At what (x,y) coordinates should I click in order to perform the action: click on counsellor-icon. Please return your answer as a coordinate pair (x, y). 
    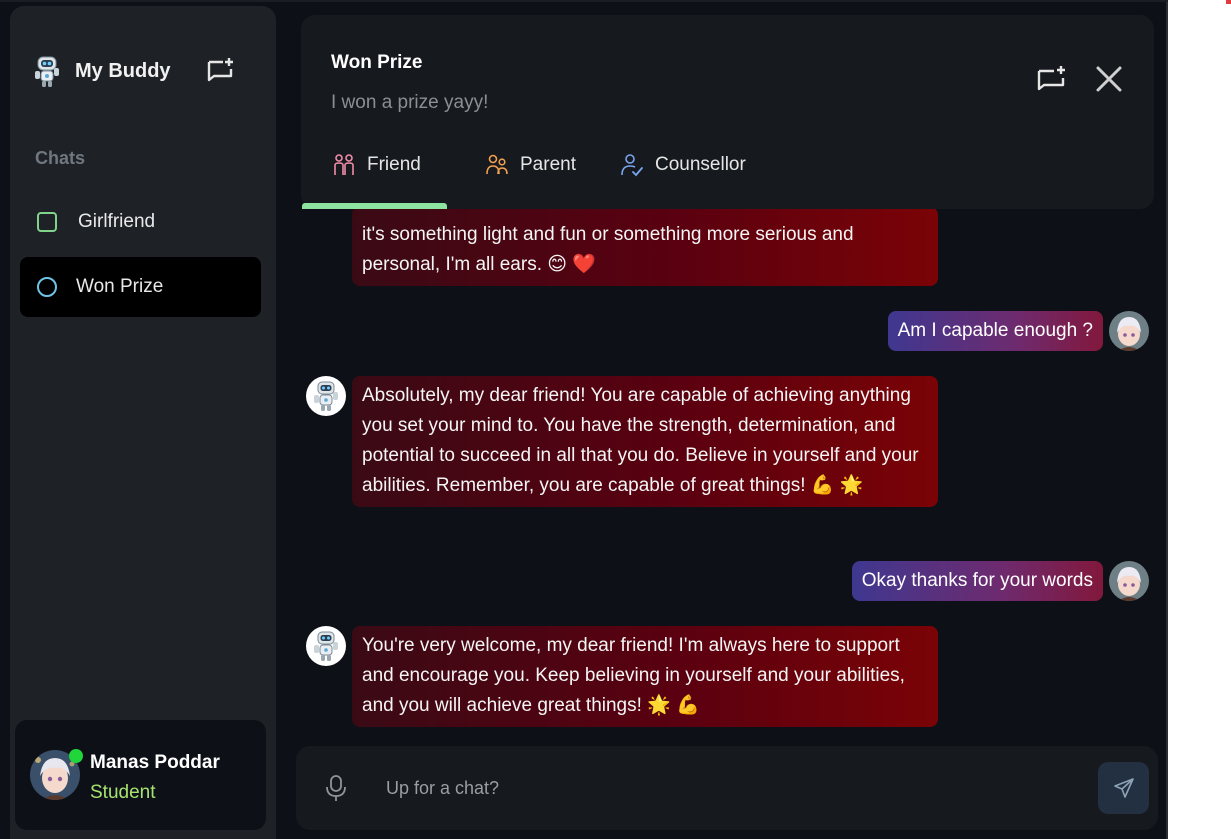
    Looking at the image, I should click on (632, 165).